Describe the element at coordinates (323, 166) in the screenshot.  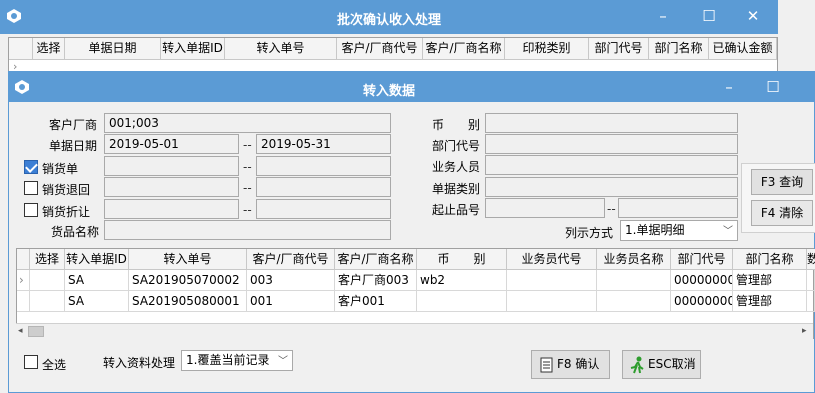
I see `sales-to-field` at that location.